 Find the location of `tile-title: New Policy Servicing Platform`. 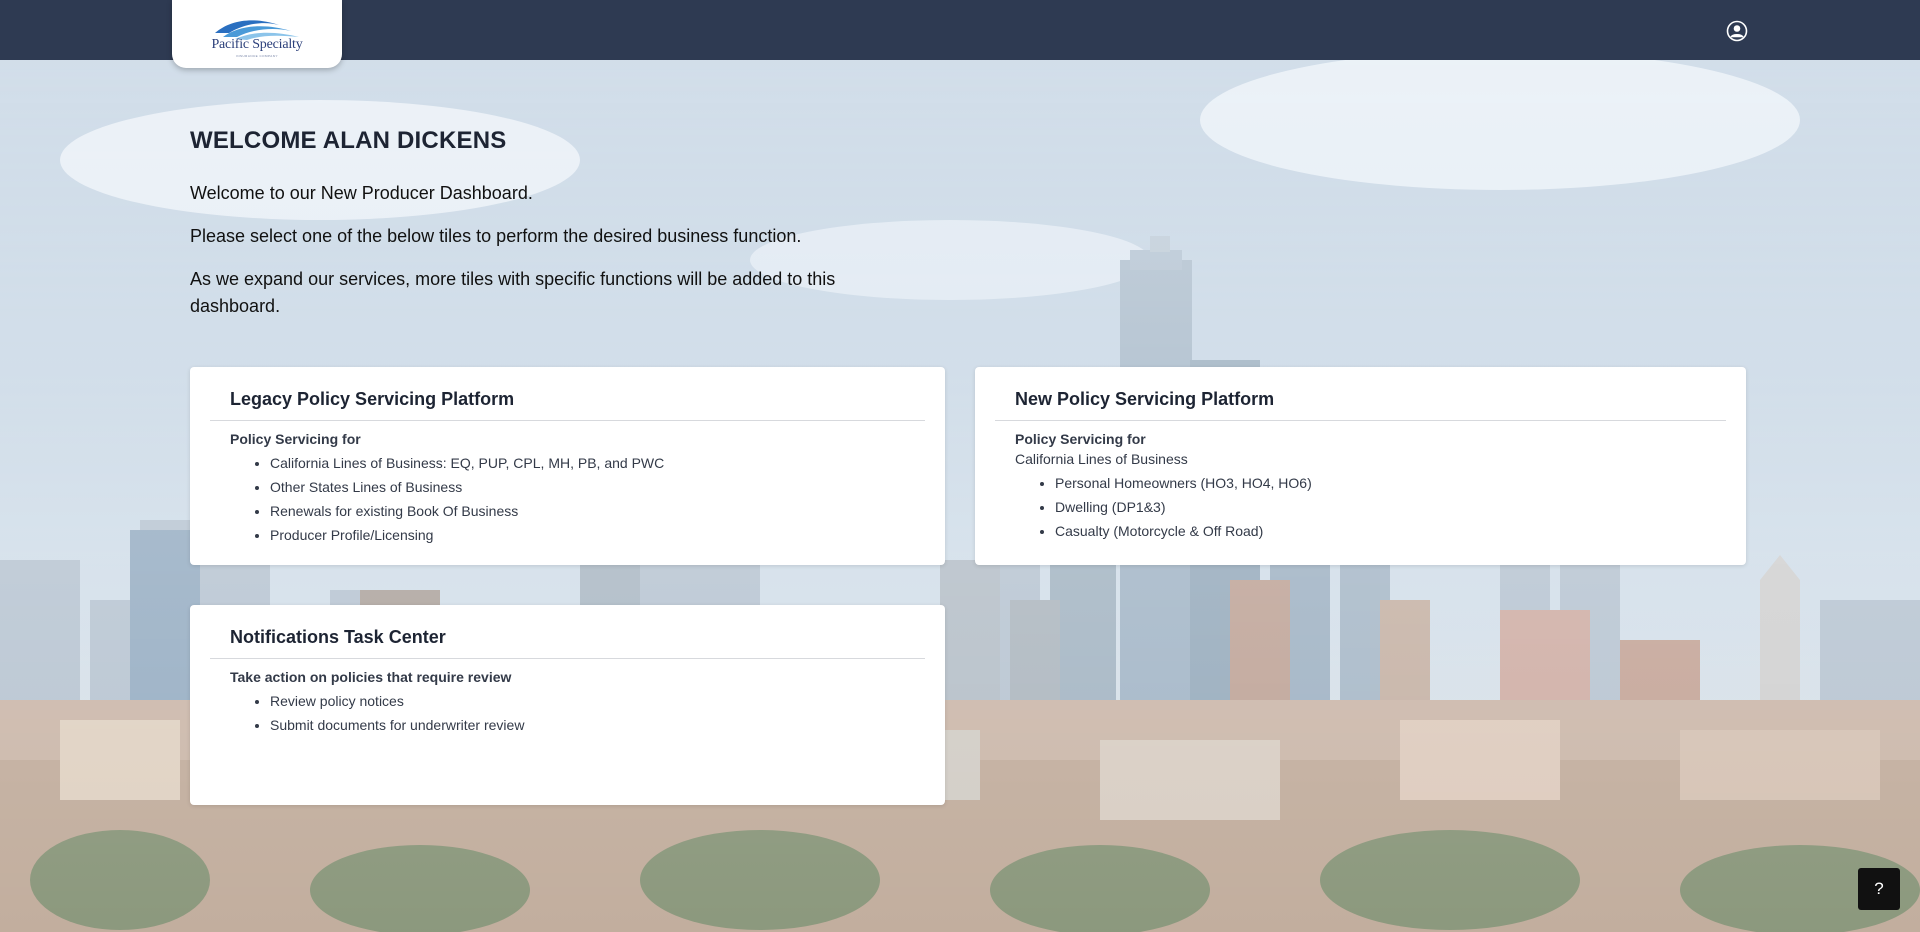

tile-title: New Policy Servicing Platform is located at coordinates (1145, 399).